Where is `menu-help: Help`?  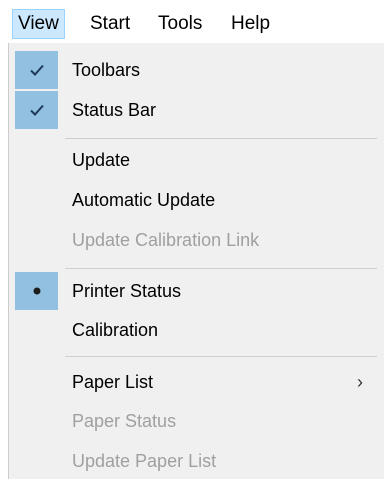 menu-help: Help is located at coordinates (250, 24).